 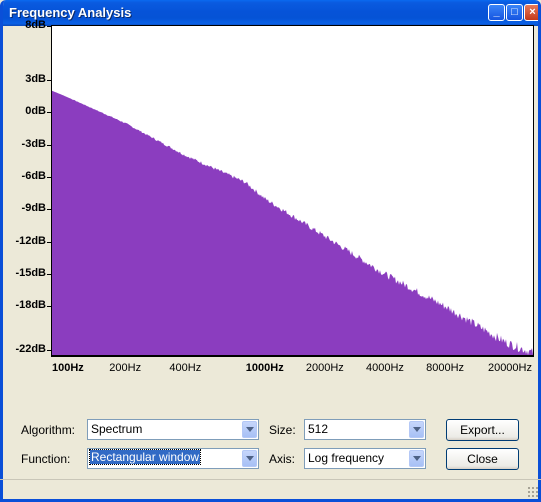 What do you see at coordinates (117, 429) in the screenshot?
I see `algorithm-value: Spectrum` at bounding box center [117, 429].